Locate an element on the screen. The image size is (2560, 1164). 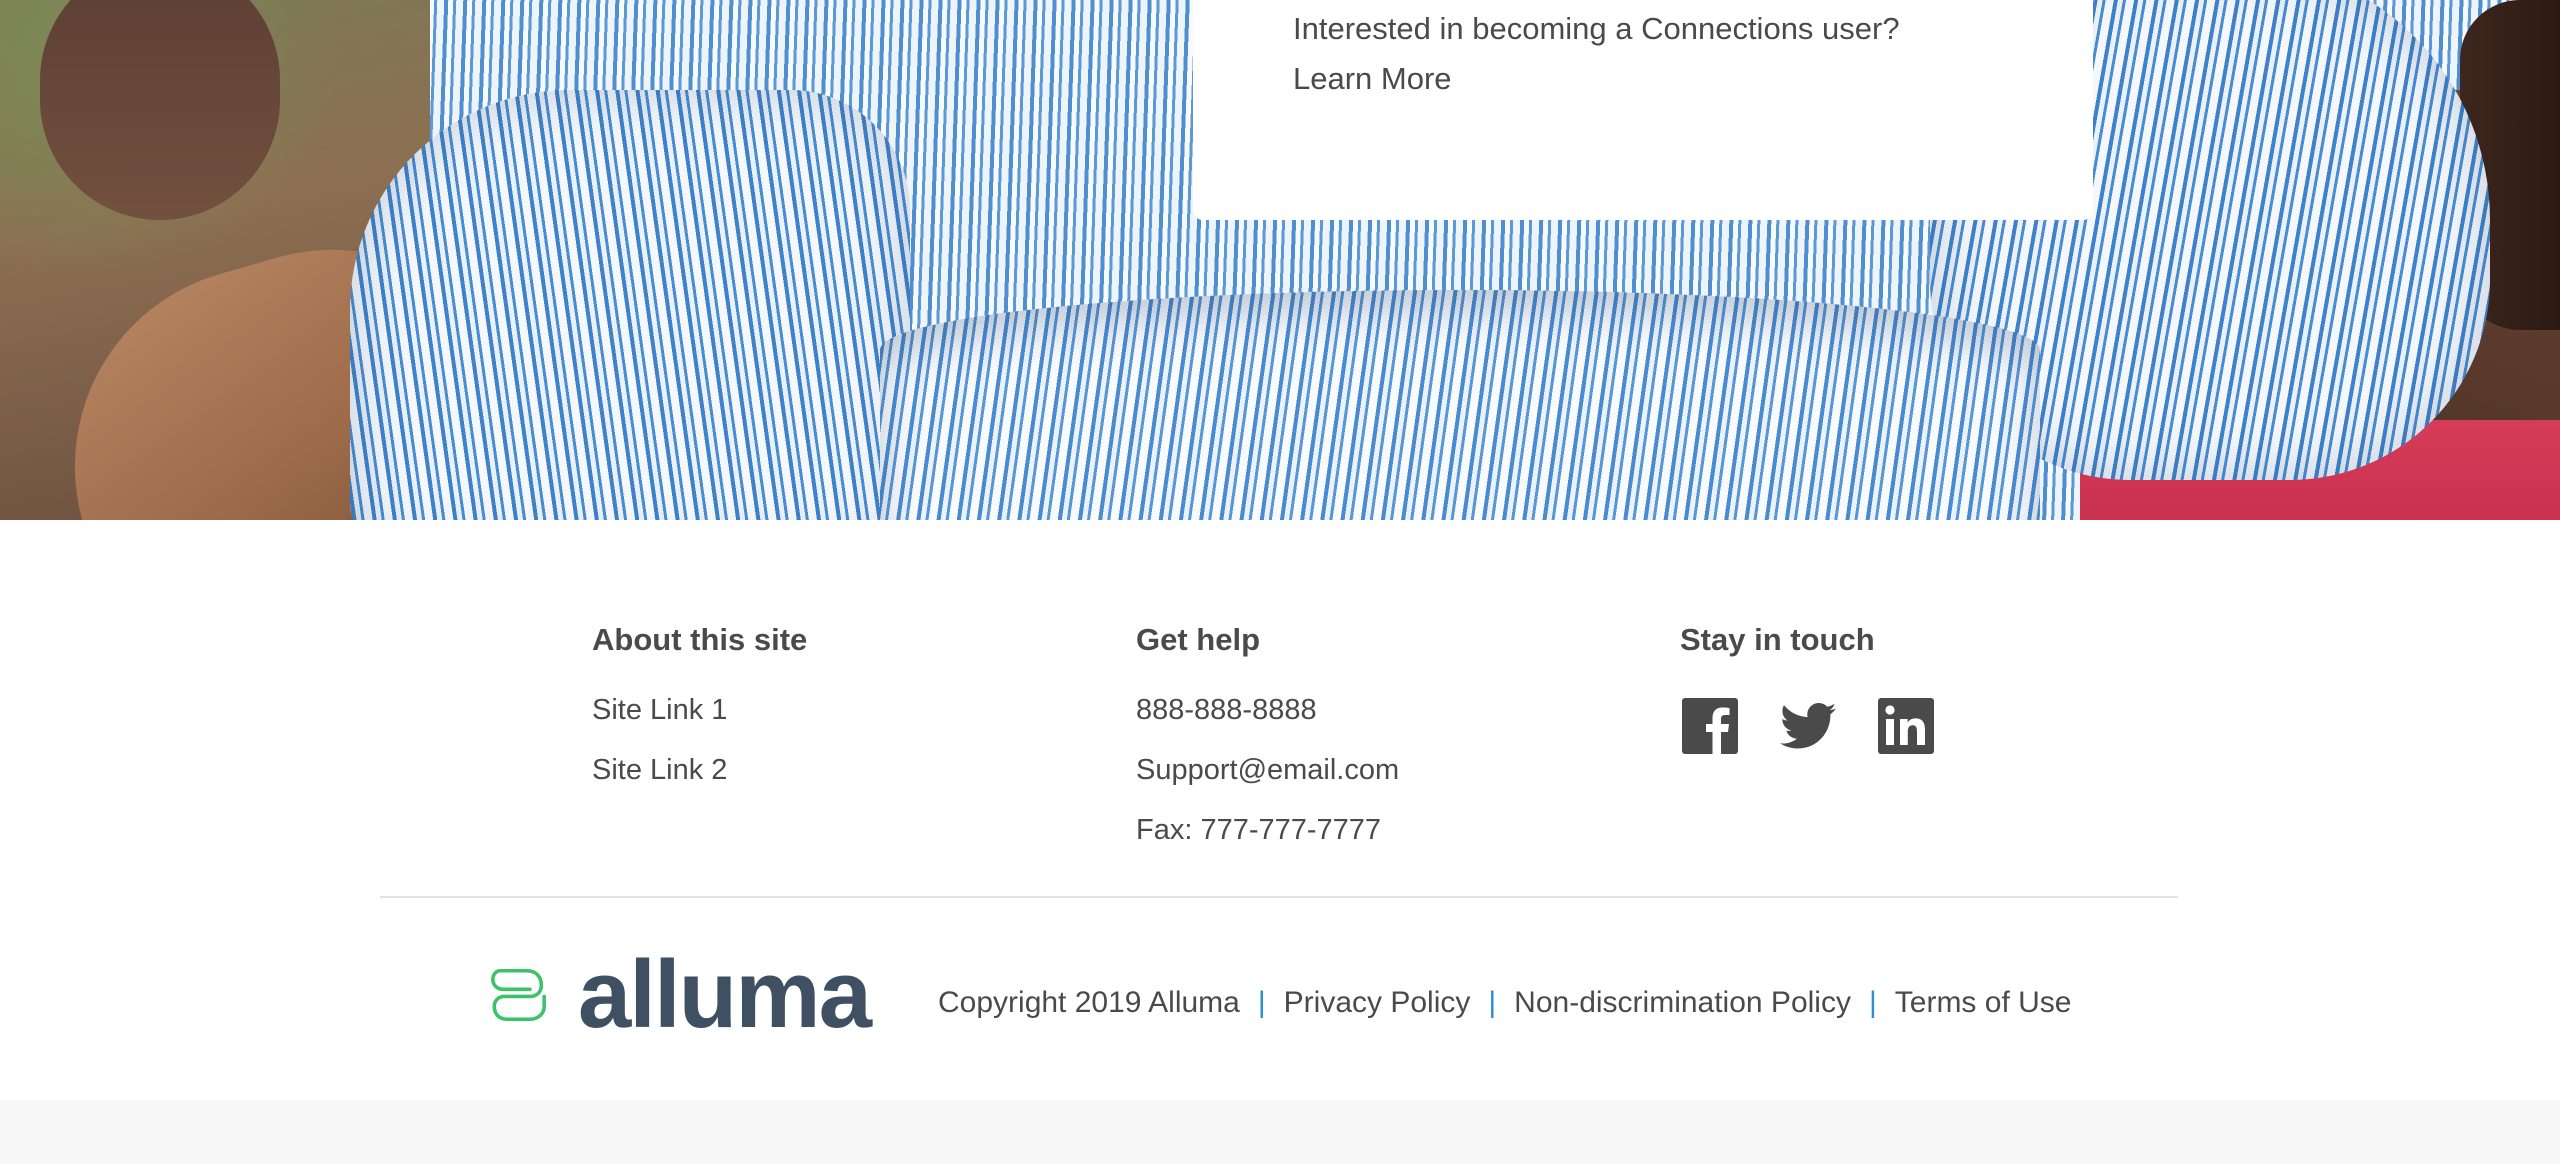
learn-more-link: Learn More is located at coordinates (1596, 79).